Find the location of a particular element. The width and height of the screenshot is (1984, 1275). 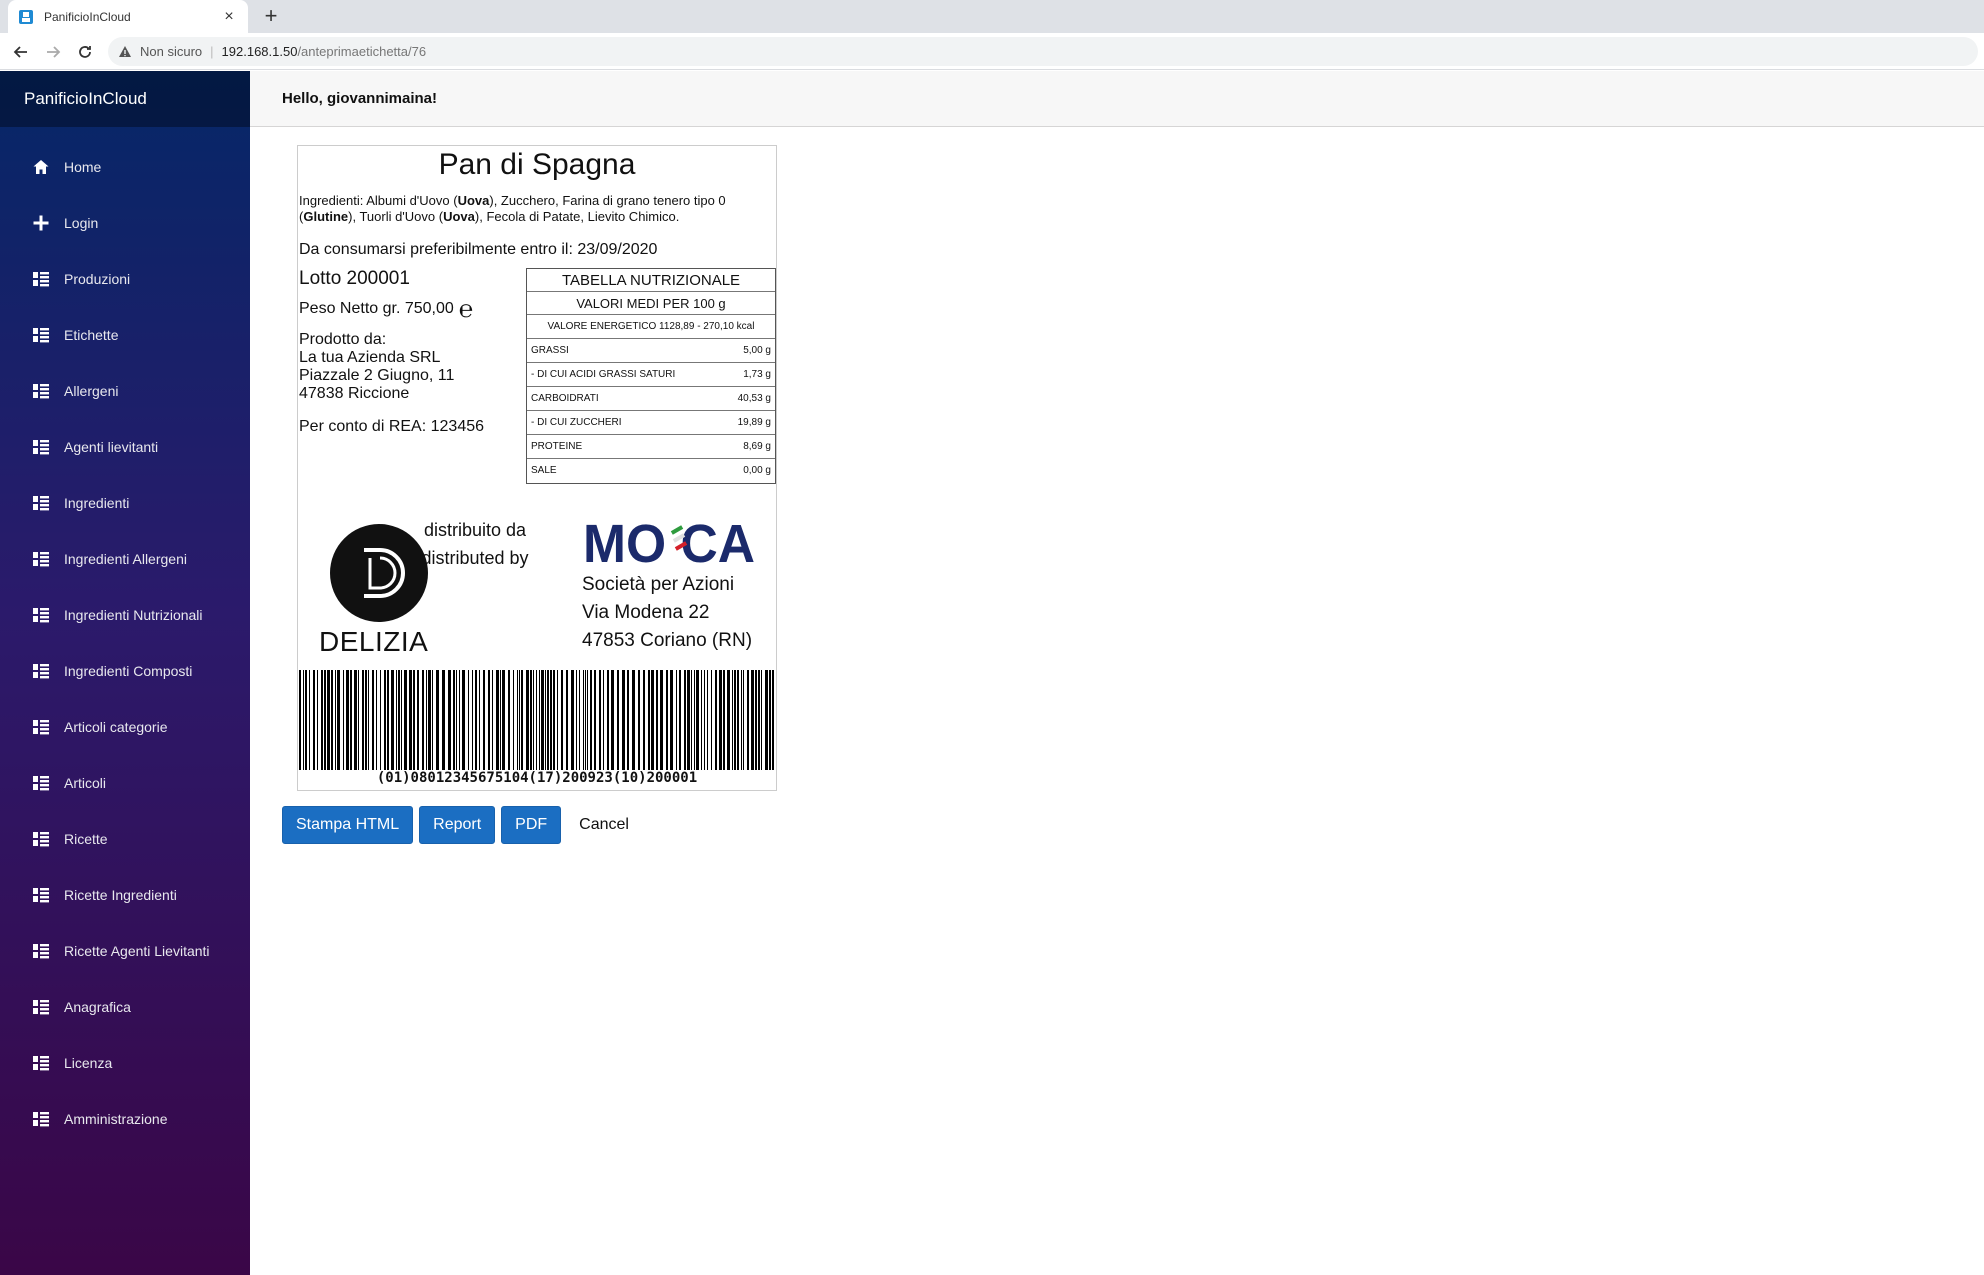

sidebar-item-ingredienti-allergeni: Ingredienti Allergeni is located at coordinates (125, 559).